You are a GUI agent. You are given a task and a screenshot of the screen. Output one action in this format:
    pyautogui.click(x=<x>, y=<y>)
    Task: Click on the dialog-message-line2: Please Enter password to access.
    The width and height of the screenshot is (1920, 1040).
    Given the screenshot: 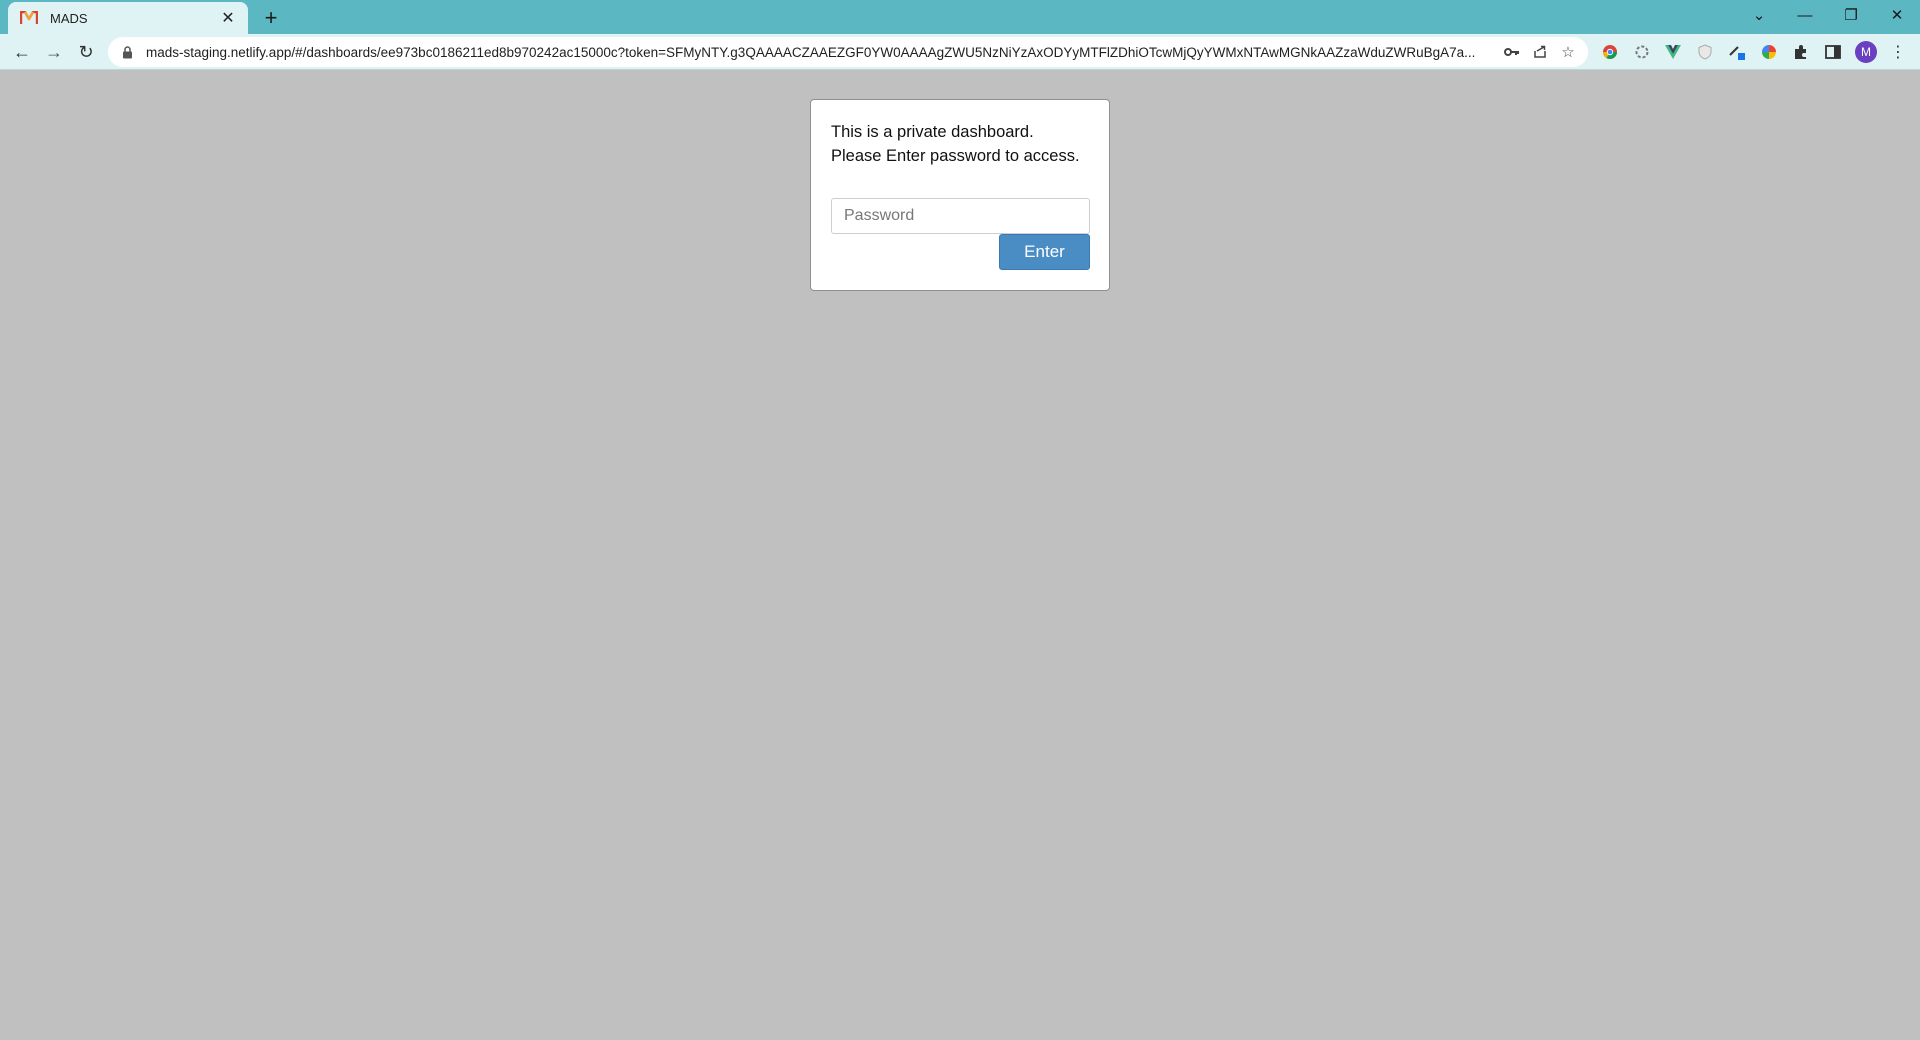 What is the action you would take?
    pyautogui.click(x=955, y=156)
    